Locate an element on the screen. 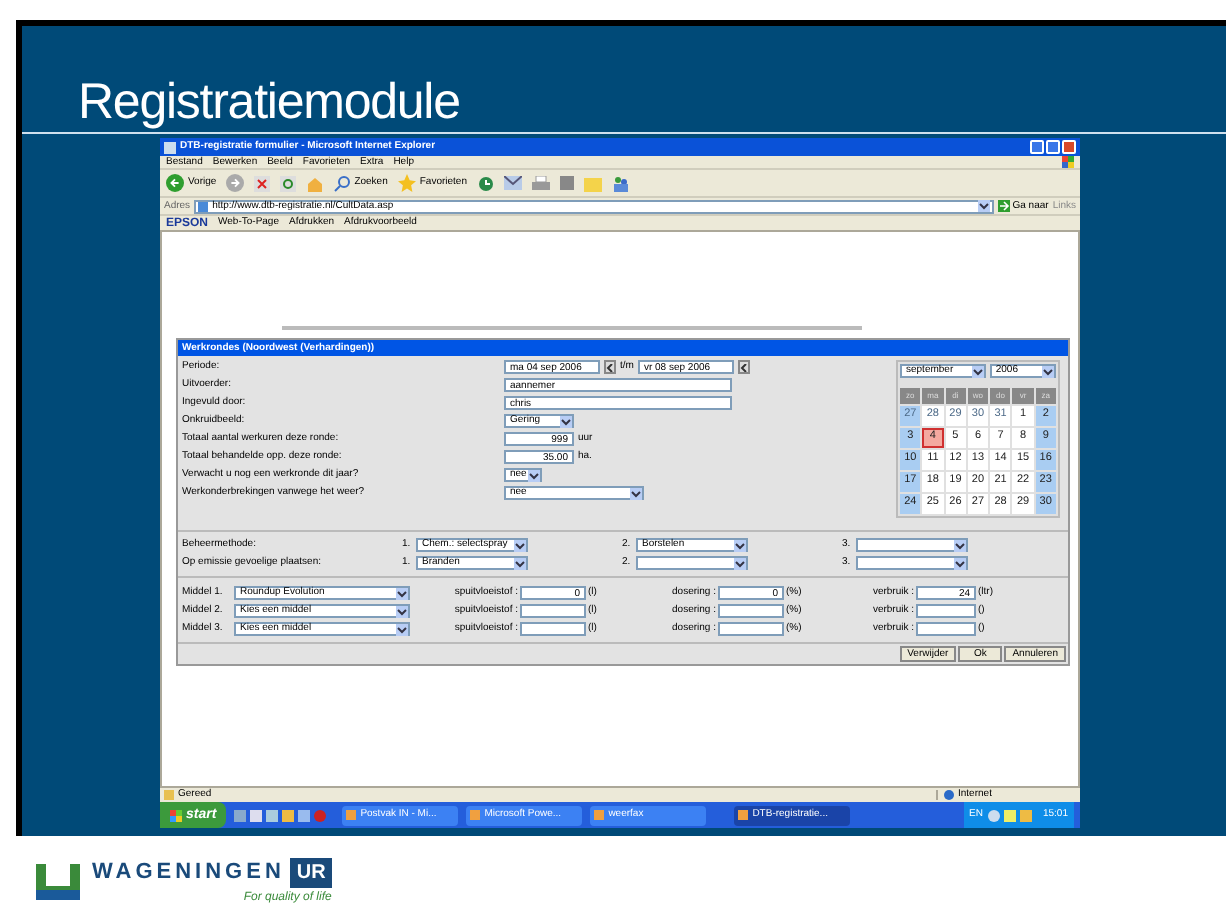 The width and height of the screenshot is (1226, 922). maximize-button is located at coordinates (1053, 147).